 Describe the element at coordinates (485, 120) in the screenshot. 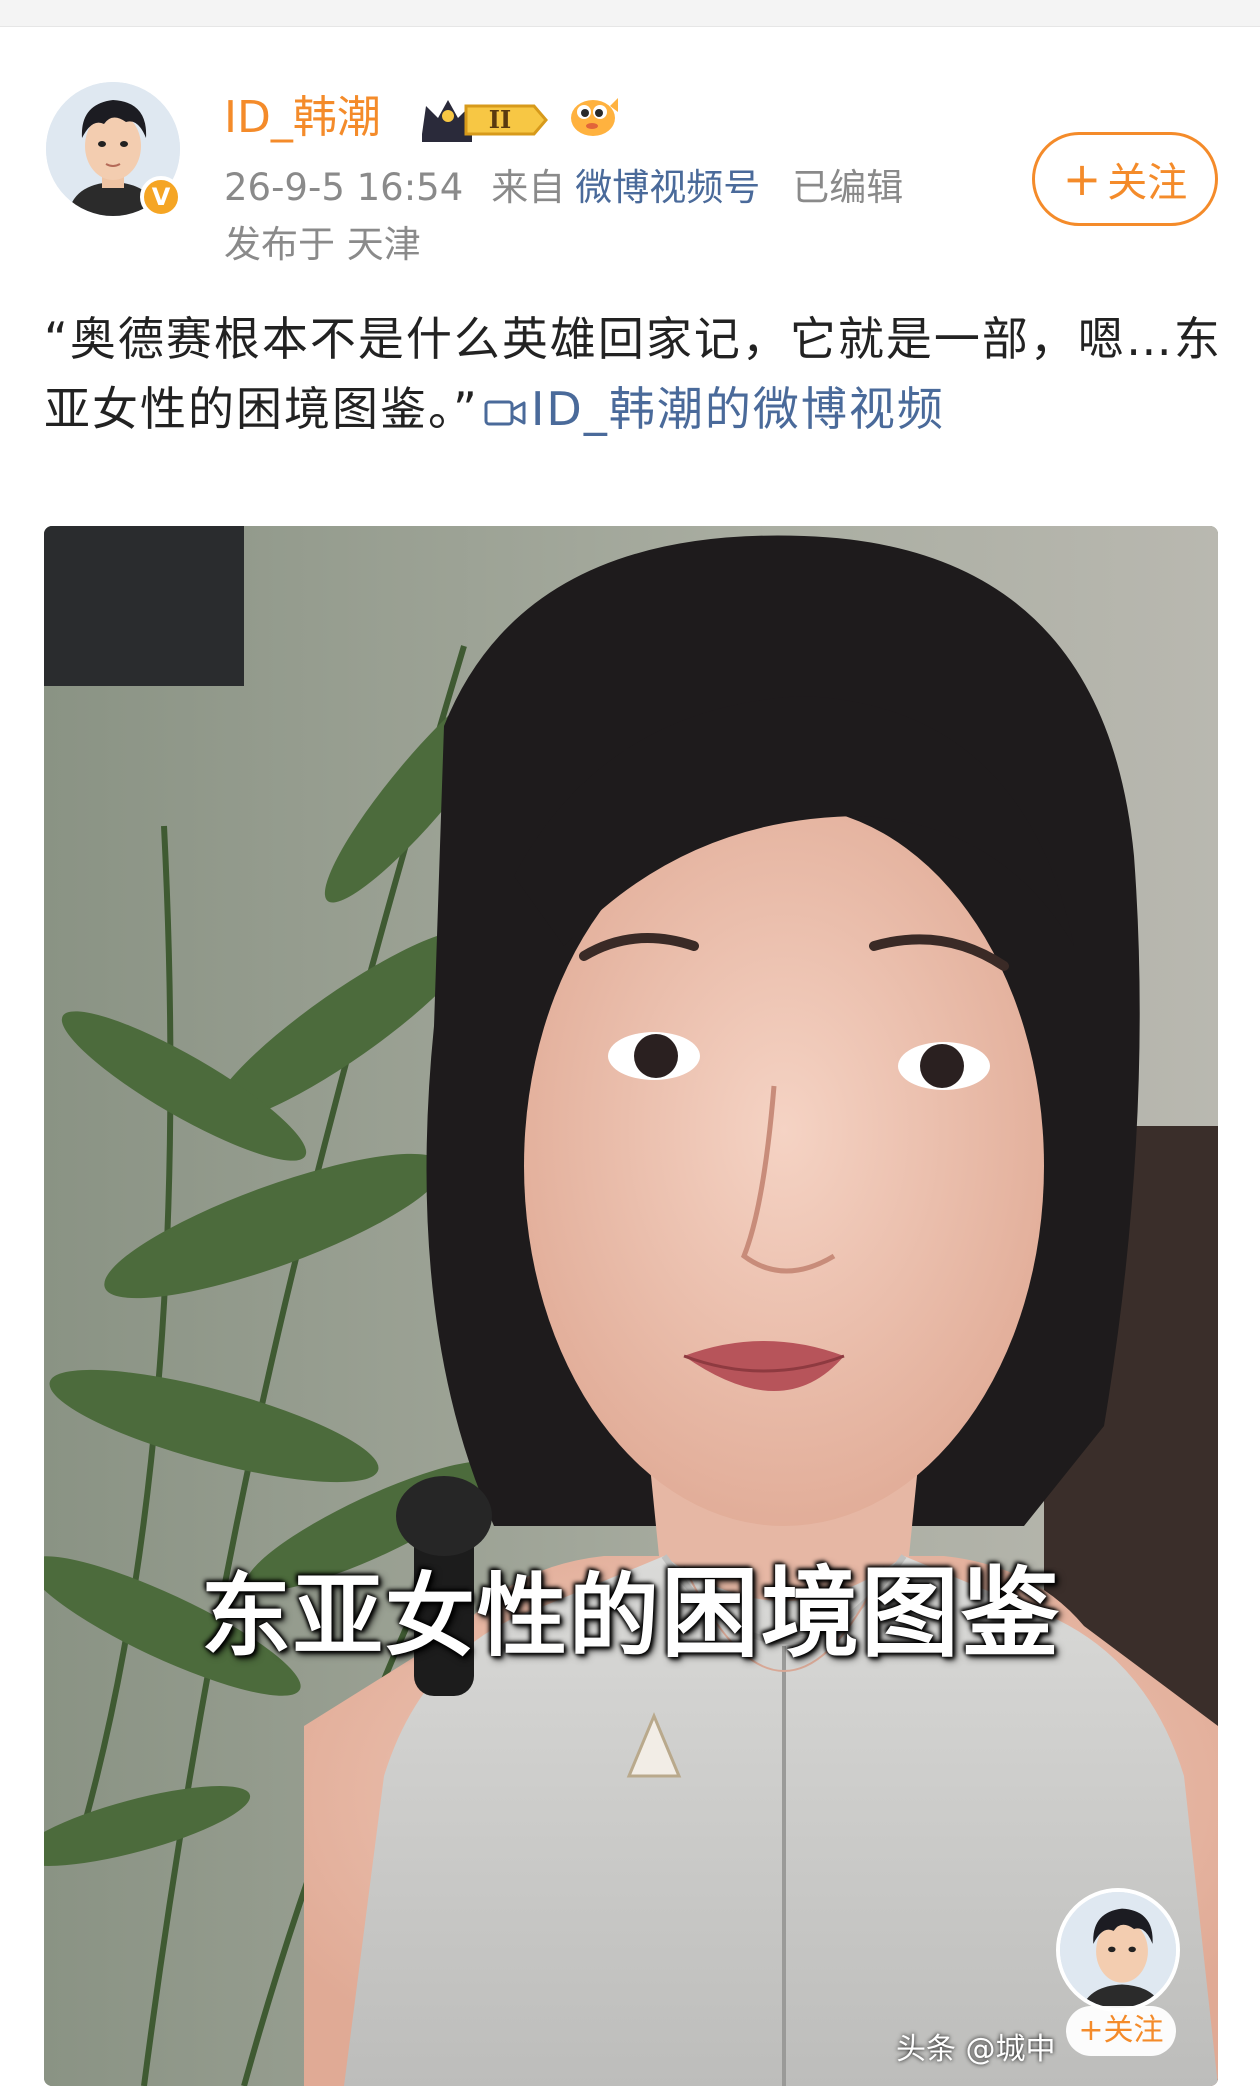

I see `crown-level-icon: II` at that location.